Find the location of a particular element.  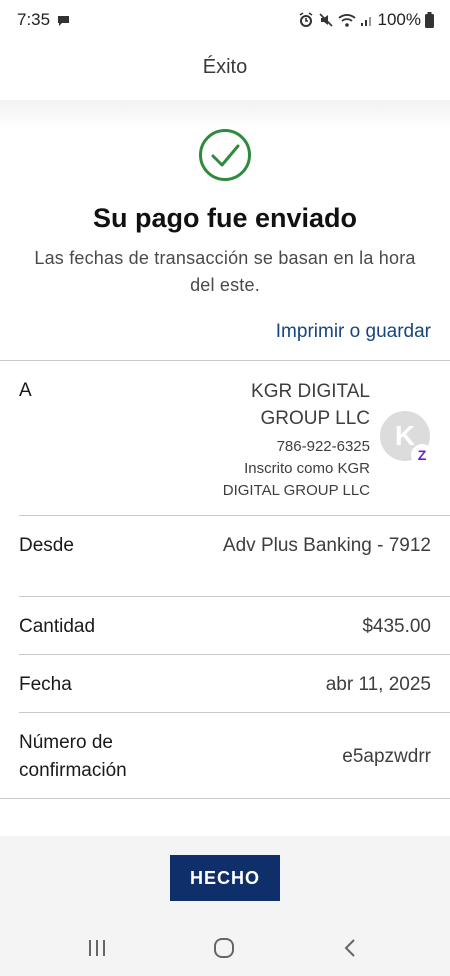

recipient-name-line2: GROUP LLC is located at coordinates (315, 418).